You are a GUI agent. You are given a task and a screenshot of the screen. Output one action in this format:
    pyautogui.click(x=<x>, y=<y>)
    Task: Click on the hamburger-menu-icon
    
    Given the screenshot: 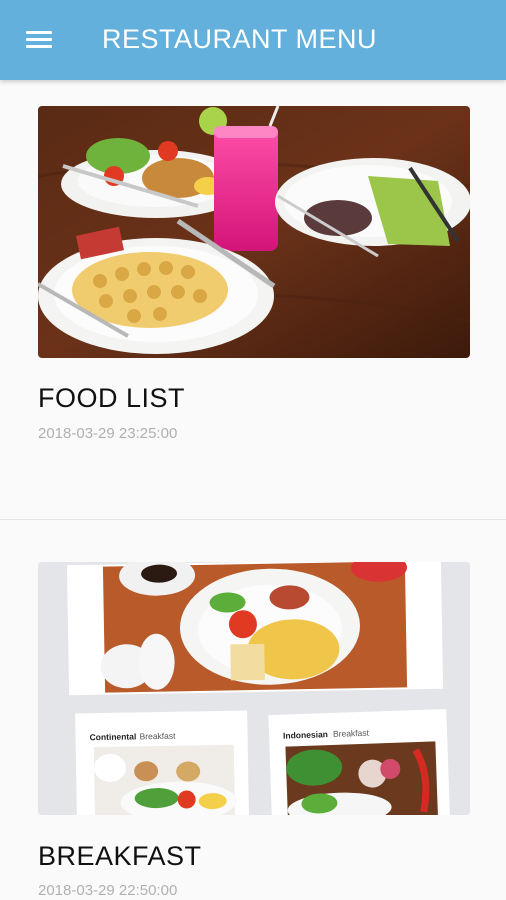 What is the action you would take?
    pyautogui.click(x=40, y=40)
    